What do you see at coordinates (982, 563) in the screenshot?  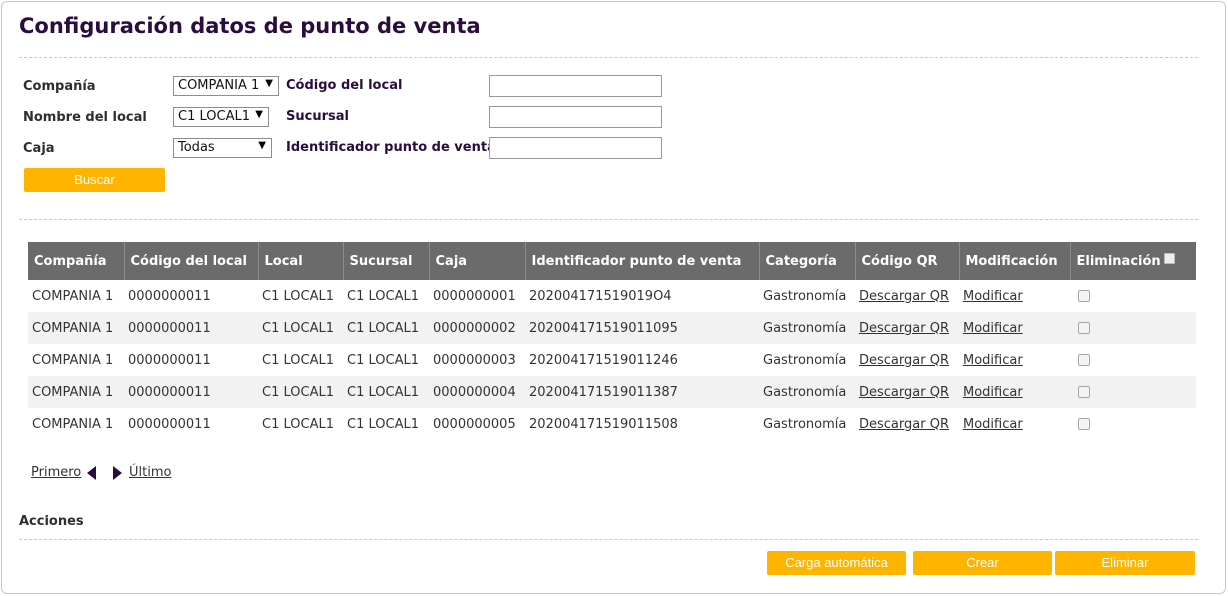 I see `create-button: Crear` at bounding box center [982, 563].